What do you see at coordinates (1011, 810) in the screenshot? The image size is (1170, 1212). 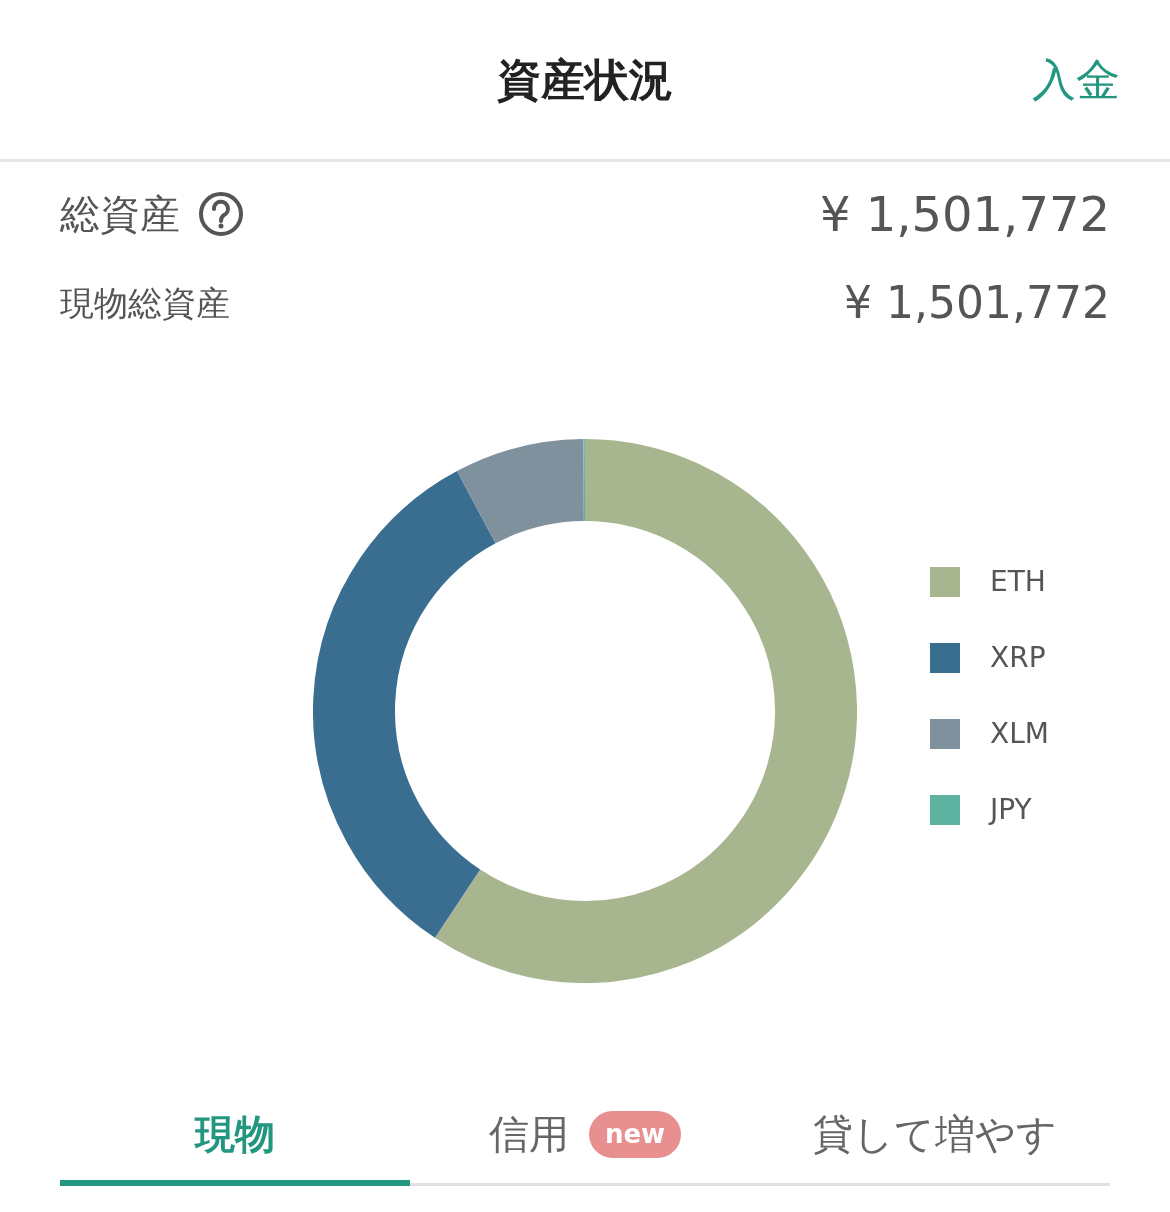 I see `legend-label: JPY` at bounding box center [1011, 810].